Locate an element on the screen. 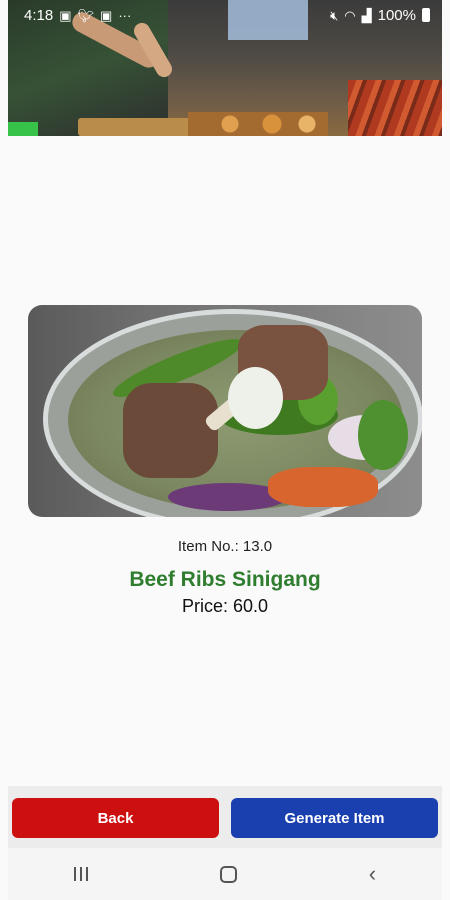 The image size is (450, 900). recent-apps-icon is located at coordinates (80, 874).